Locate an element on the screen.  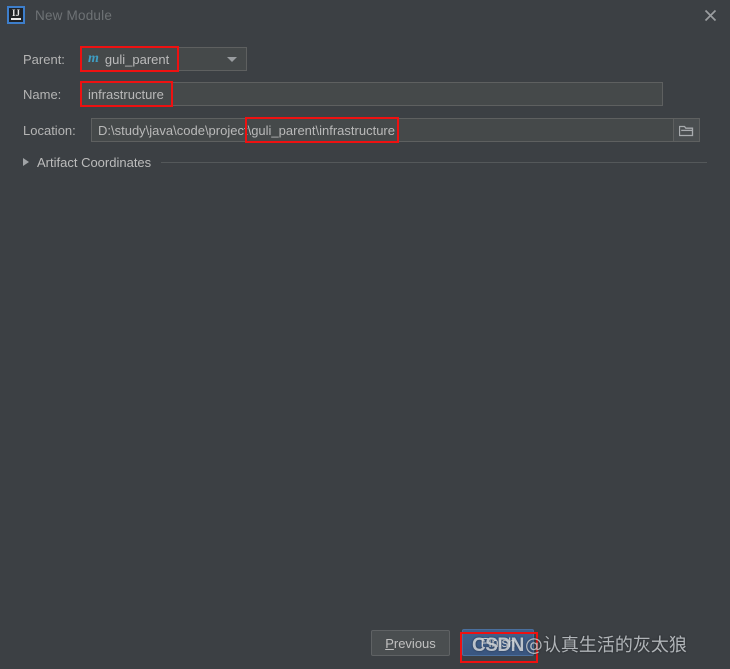
name-row: Name: infrastructure is located at coordinates (343, 94).